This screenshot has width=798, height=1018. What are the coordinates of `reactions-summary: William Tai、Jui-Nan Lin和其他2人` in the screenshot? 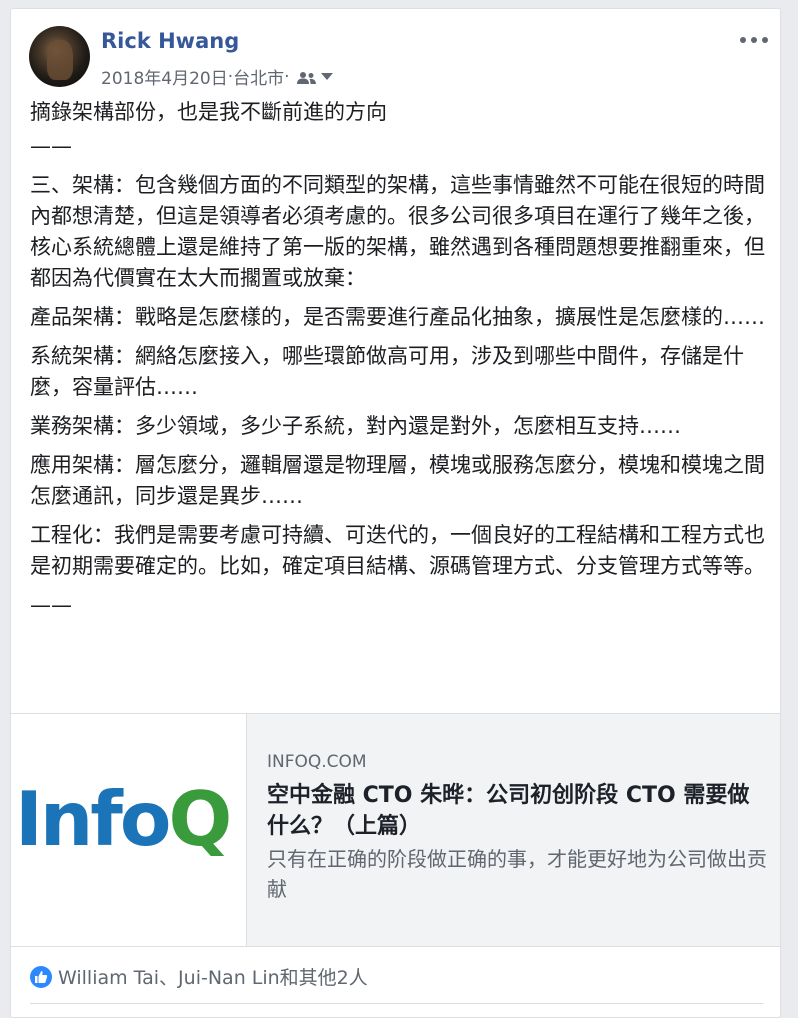 It's located at (199, 976).